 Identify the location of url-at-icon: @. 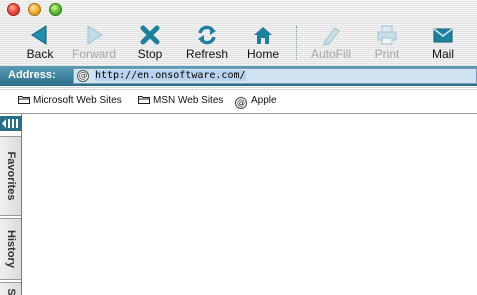
(83, 76).